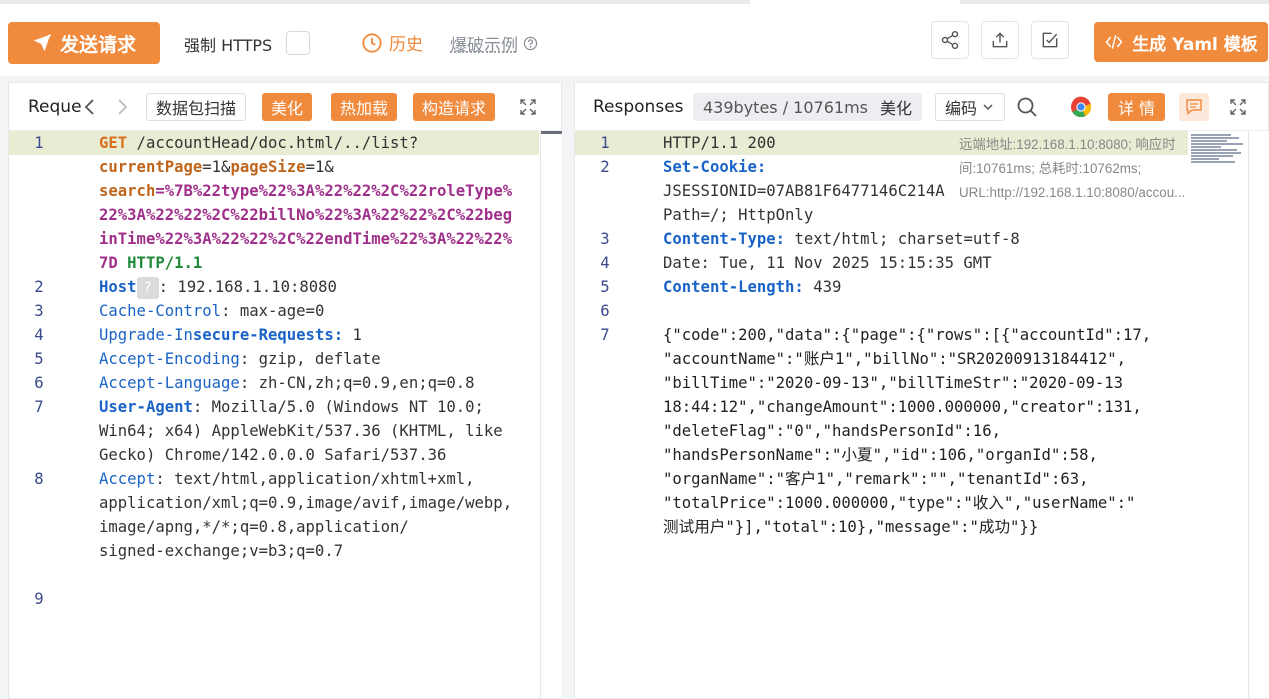 The width and height of the screenshot is (1269, 699). Describe the element at coordinates (287, 107) in the screenshot. I see `request-beautify-button: 美化` at that location.